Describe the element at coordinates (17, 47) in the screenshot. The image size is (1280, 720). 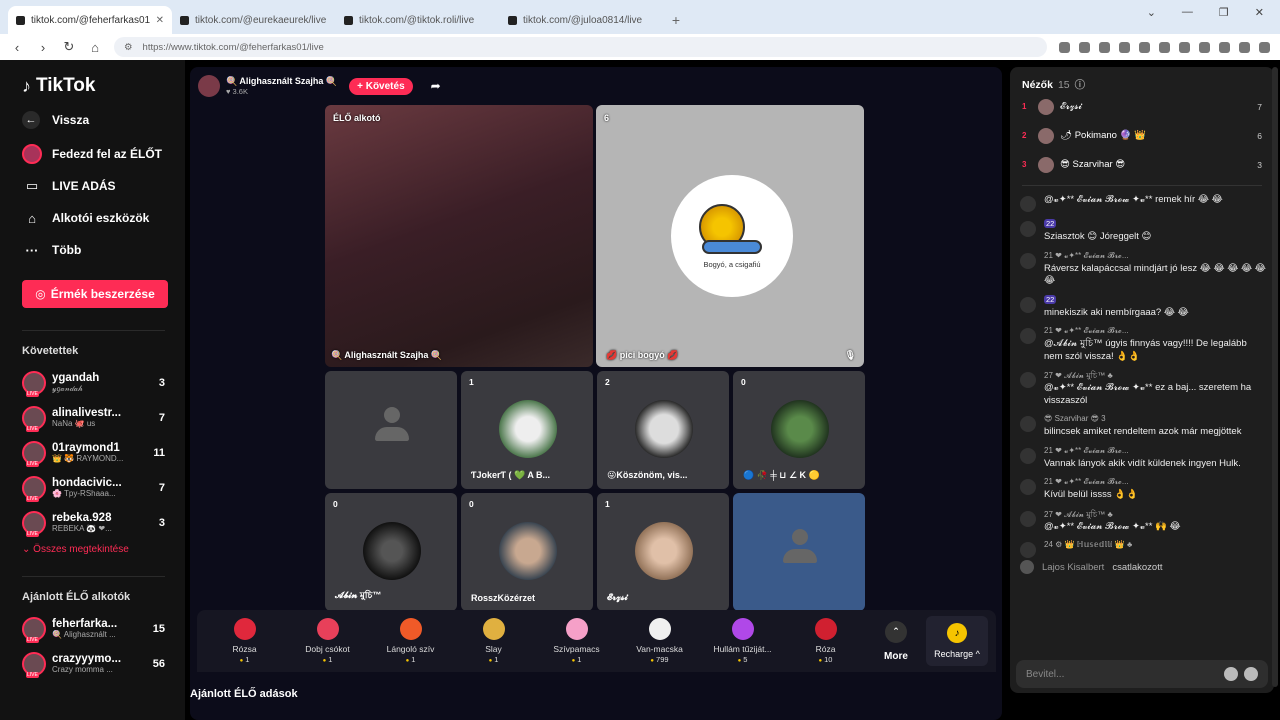
I see `back-arrow-icon: ‹` at that location.